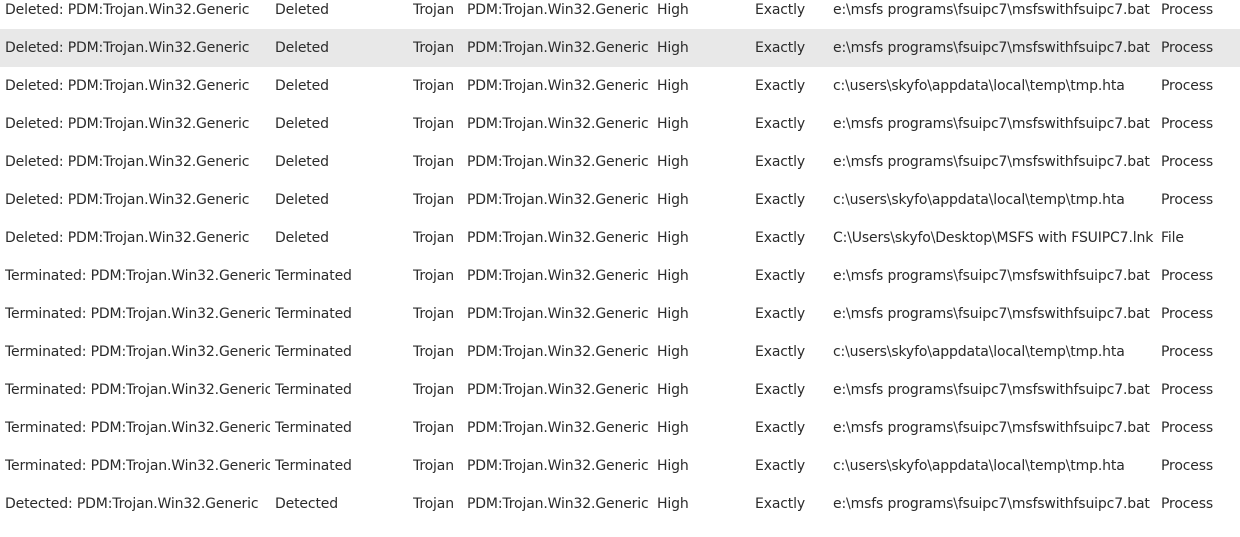 This screenshot has width=1240, height=537. What do you see at coordinates (306, 504) in the screenshot?
I see `action-cell: Detected` at bounding box center [306, 504].